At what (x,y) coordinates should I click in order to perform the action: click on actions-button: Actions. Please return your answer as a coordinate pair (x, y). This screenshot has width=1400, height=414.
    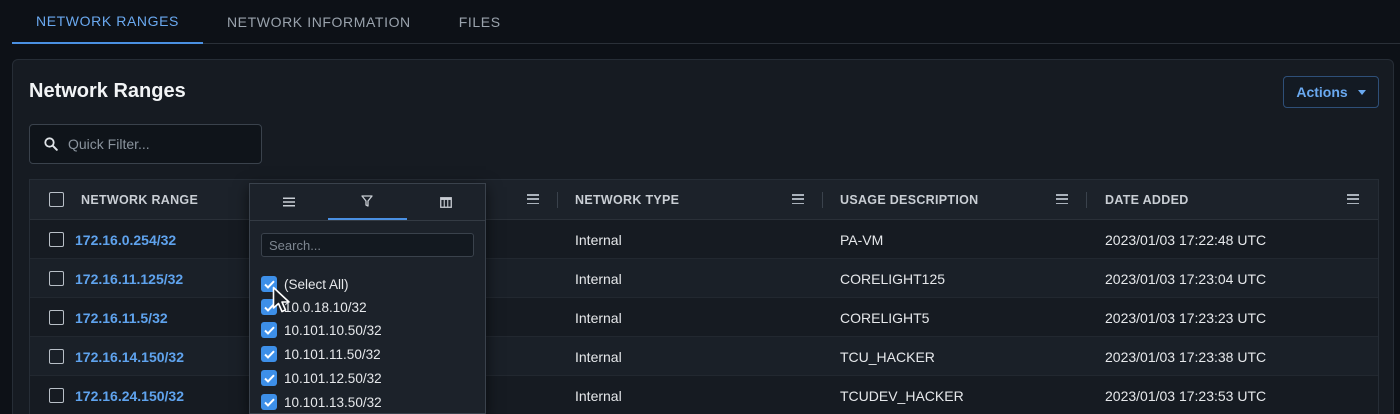
    Looking at the image, I should click on (1331, 92).